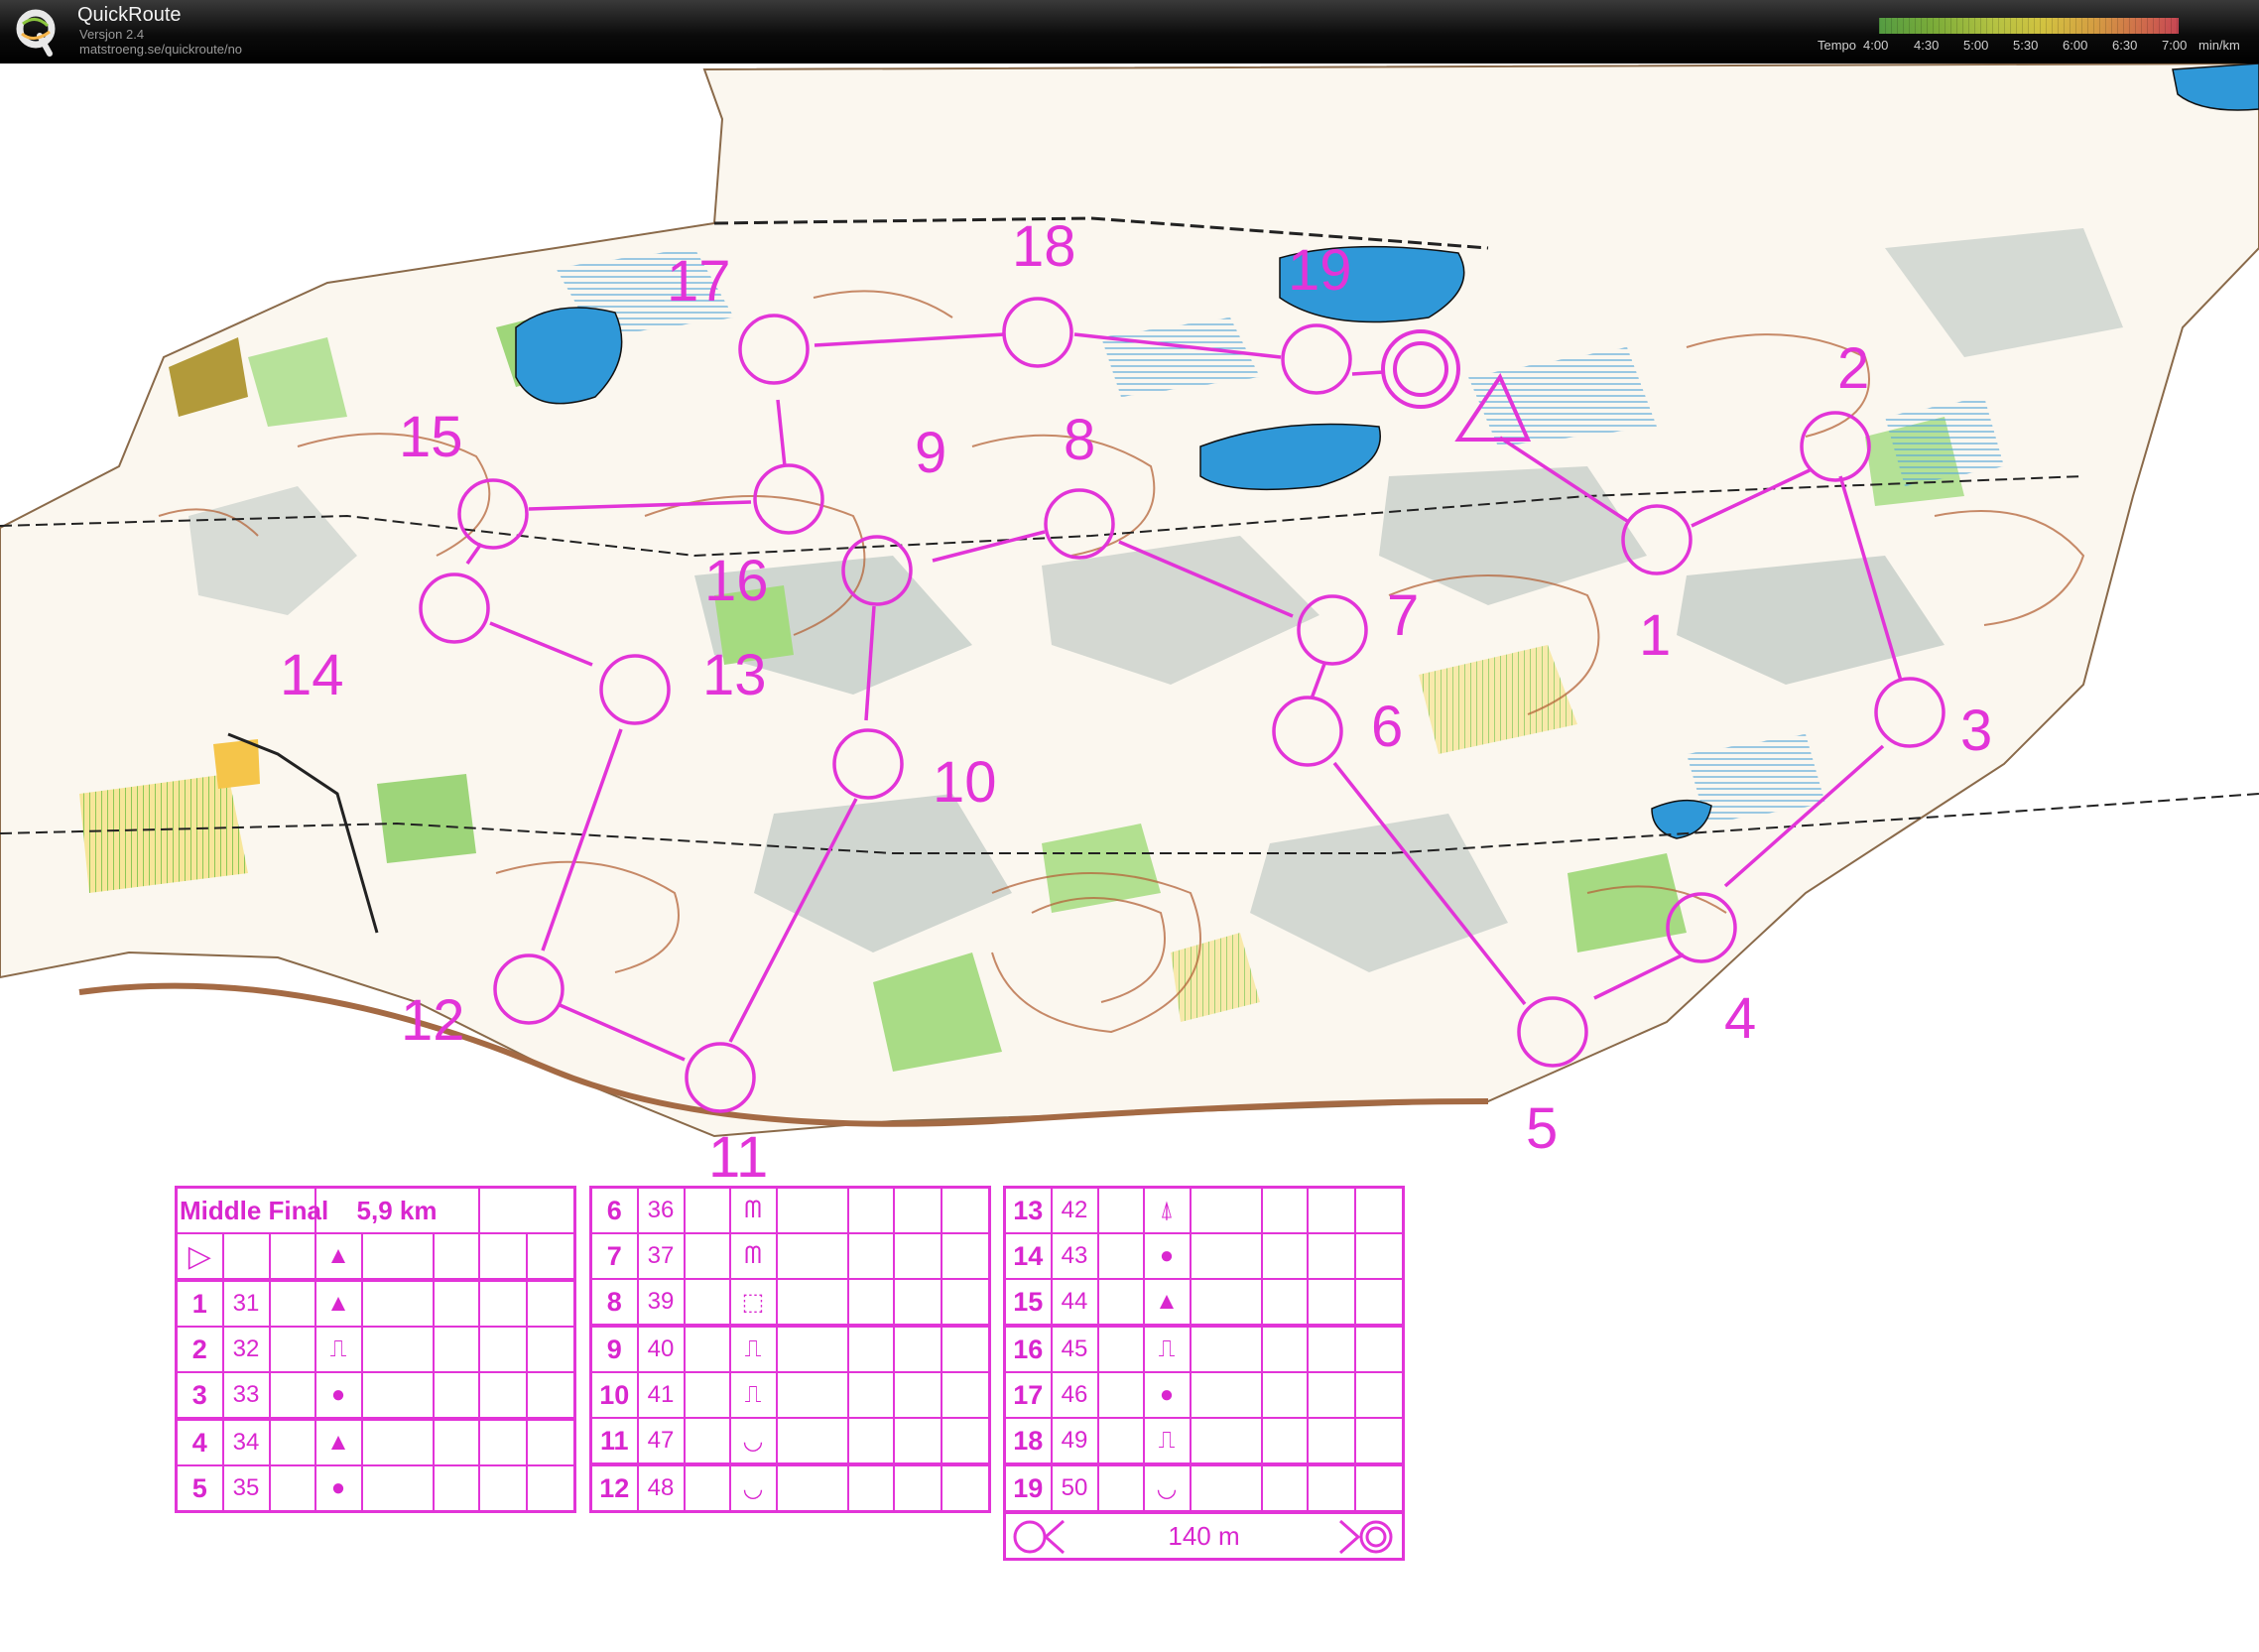  I want to click on start-symbol-icon: ▷, so click(199, 1256).